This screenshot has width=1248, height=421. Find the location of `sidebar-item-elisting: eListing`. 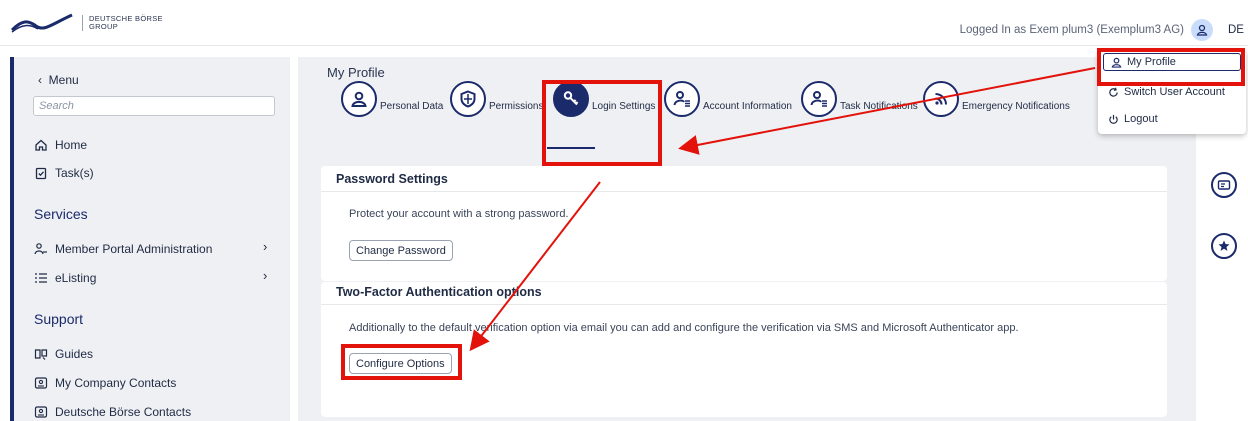

sidebar-item-elisting: eListing is located at coordinates (64, 278).